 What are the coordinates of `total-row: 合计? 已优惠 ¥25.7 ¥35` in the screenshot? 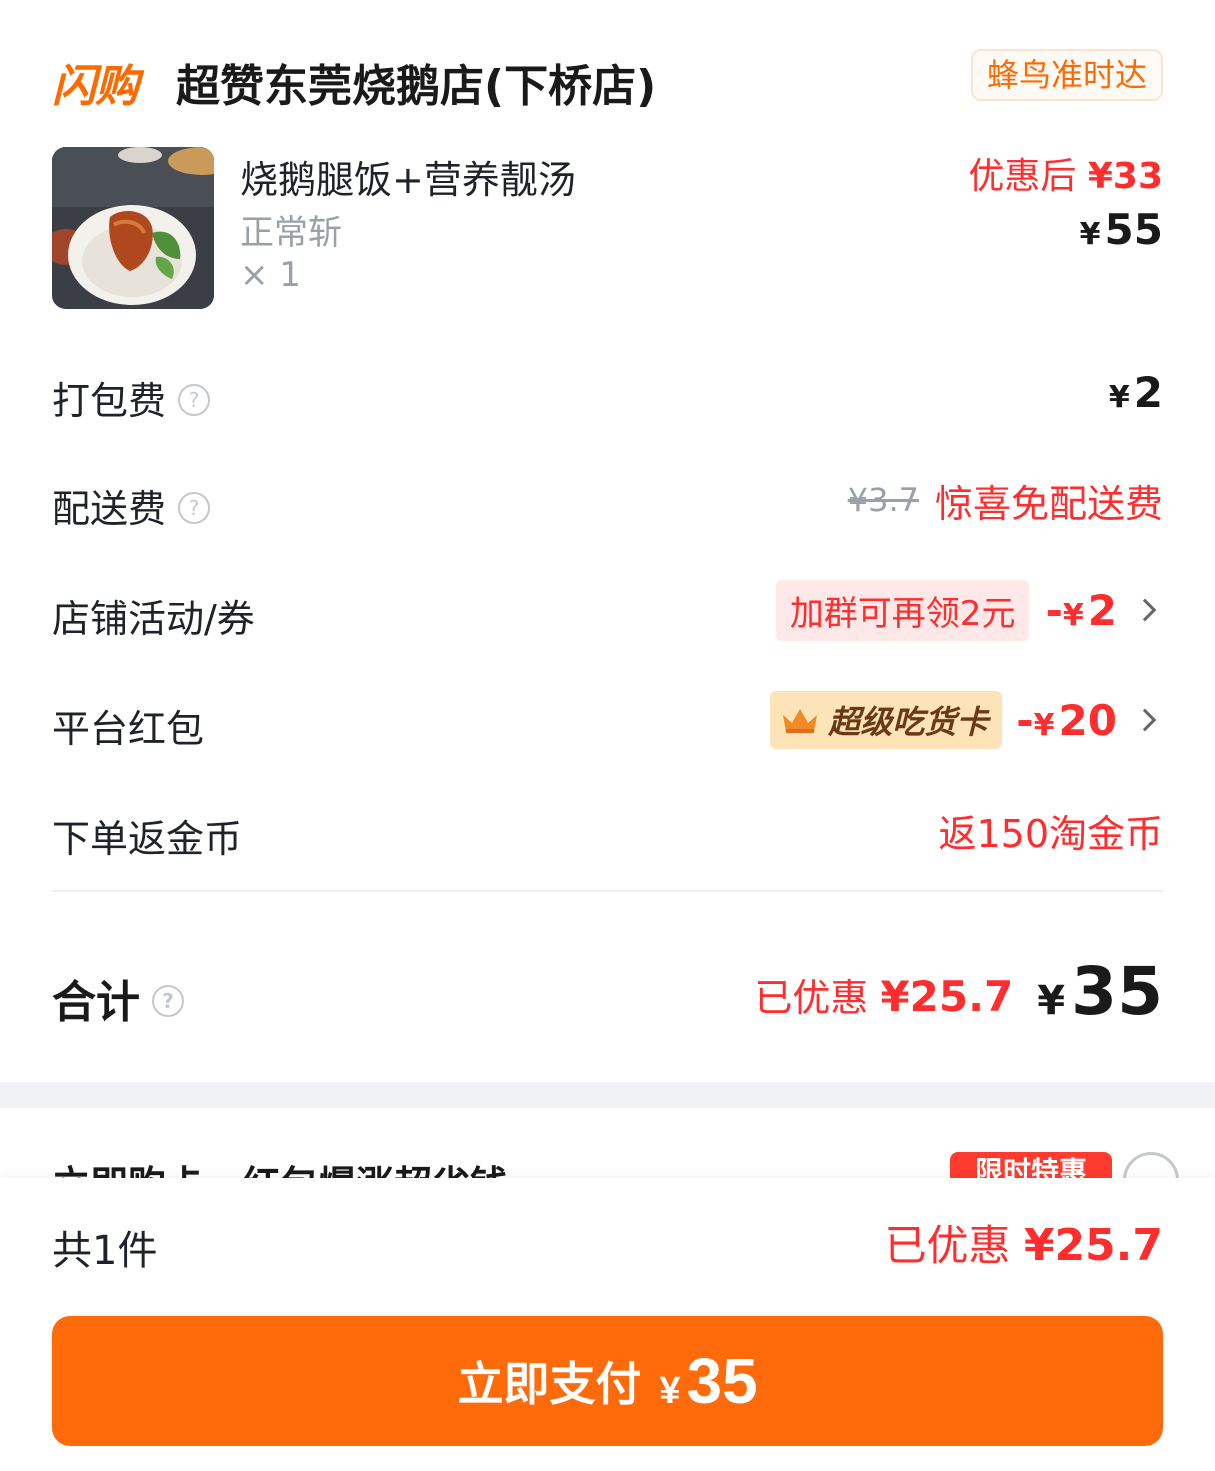 It's located at (607, 980).